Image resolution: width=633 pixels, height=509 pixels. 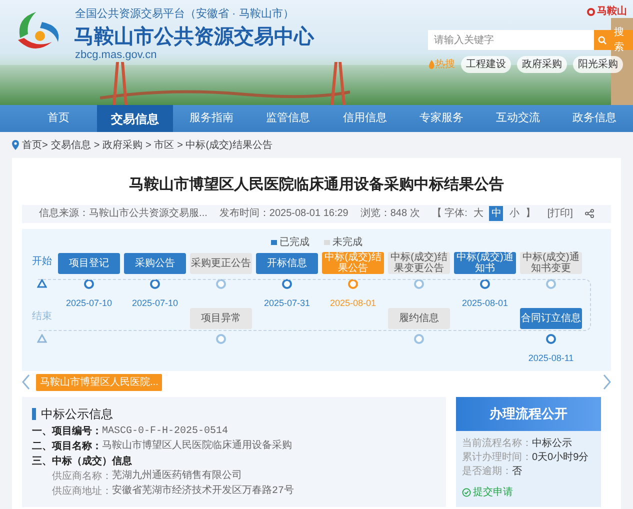 What do you see at coordinates (58, 118) in the screenshot?
I see `nav-tab: 首页` at bounding box center [58, 118].